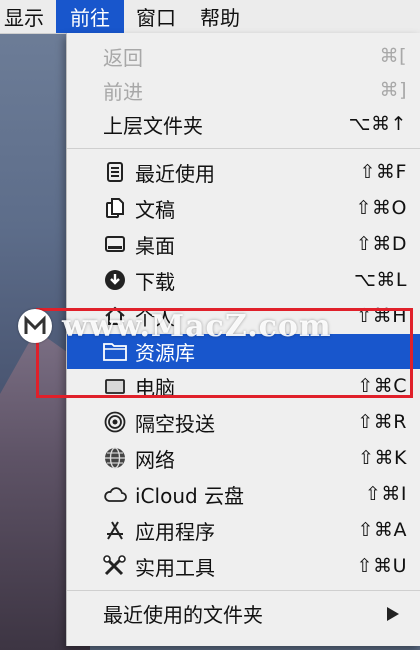  What do you see at coordinates (175, 173) in the screenshot?
I see `menu-item-label: 最近使用` at bounding box center [175, 173].